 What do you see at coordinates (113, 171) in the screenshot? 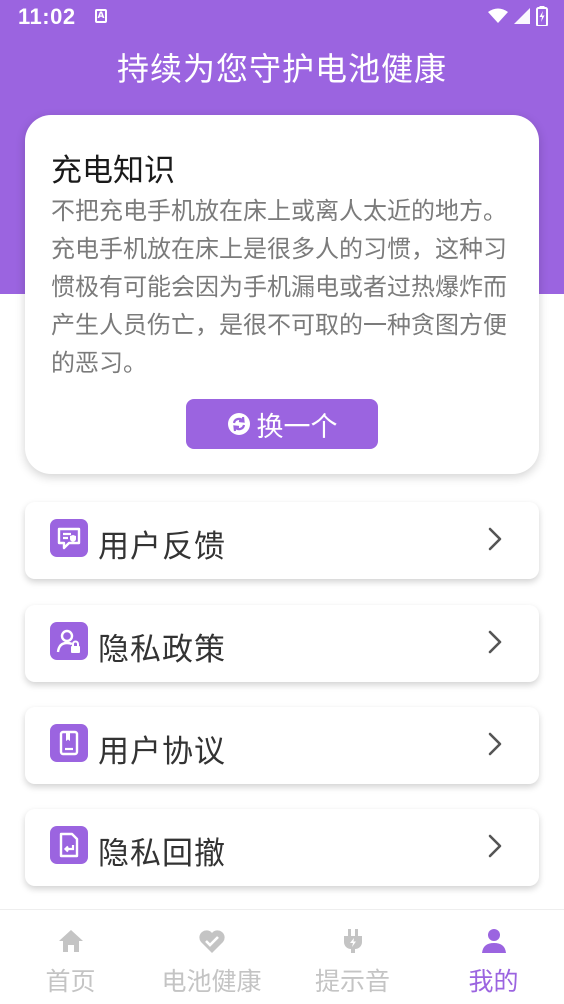
I see `knowledge-title: 充电知识` at bounding box center [113, 171].